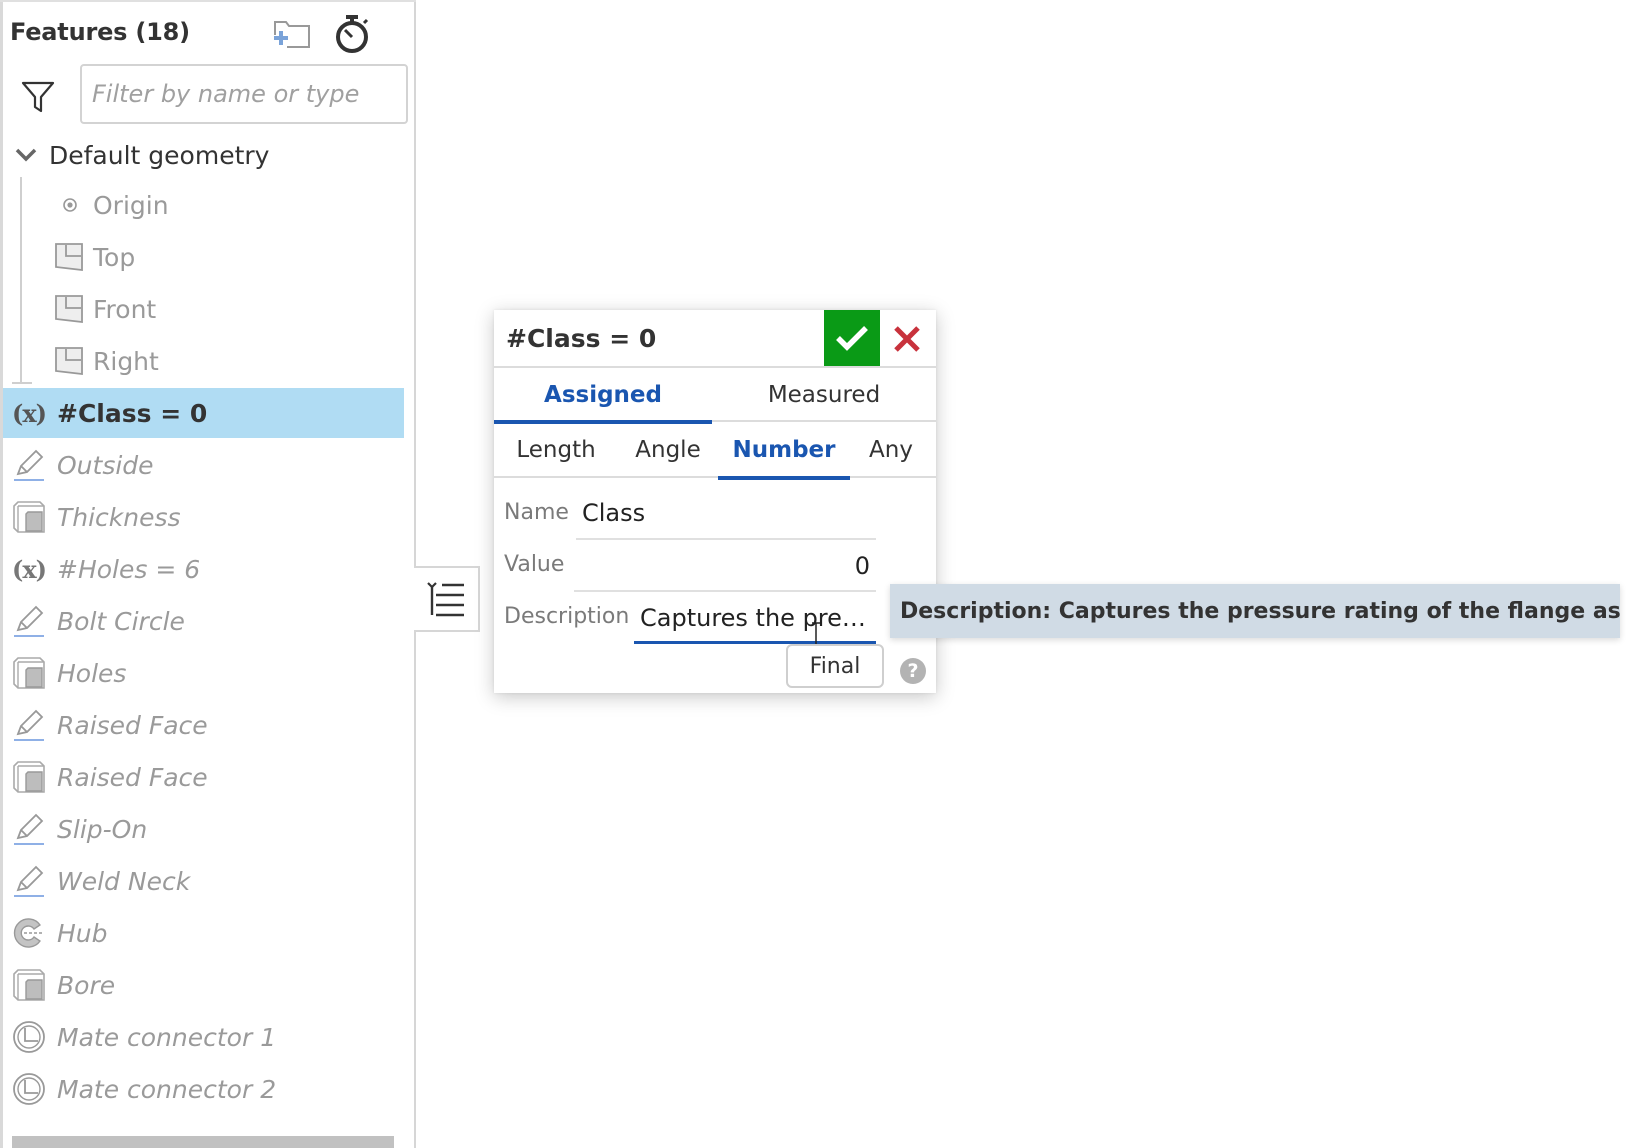 This screenshot has width=1638, height=1148. I want to click on feature-item-raised-face-extrude: Raised Face, so click(203, 777).